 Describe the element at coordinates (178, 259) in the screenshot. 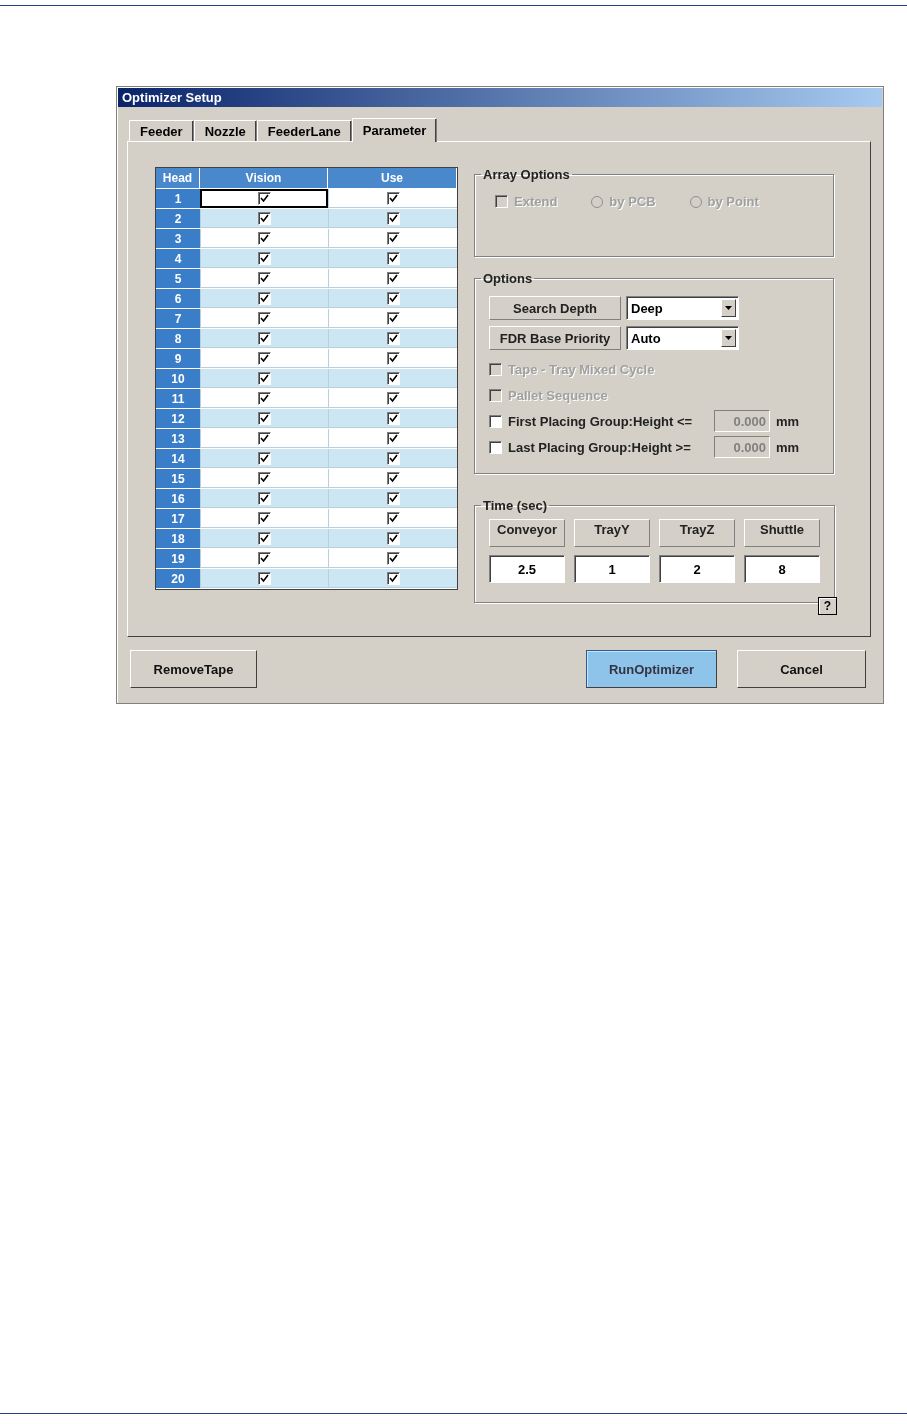

I see `table-cell: 4` at that location.